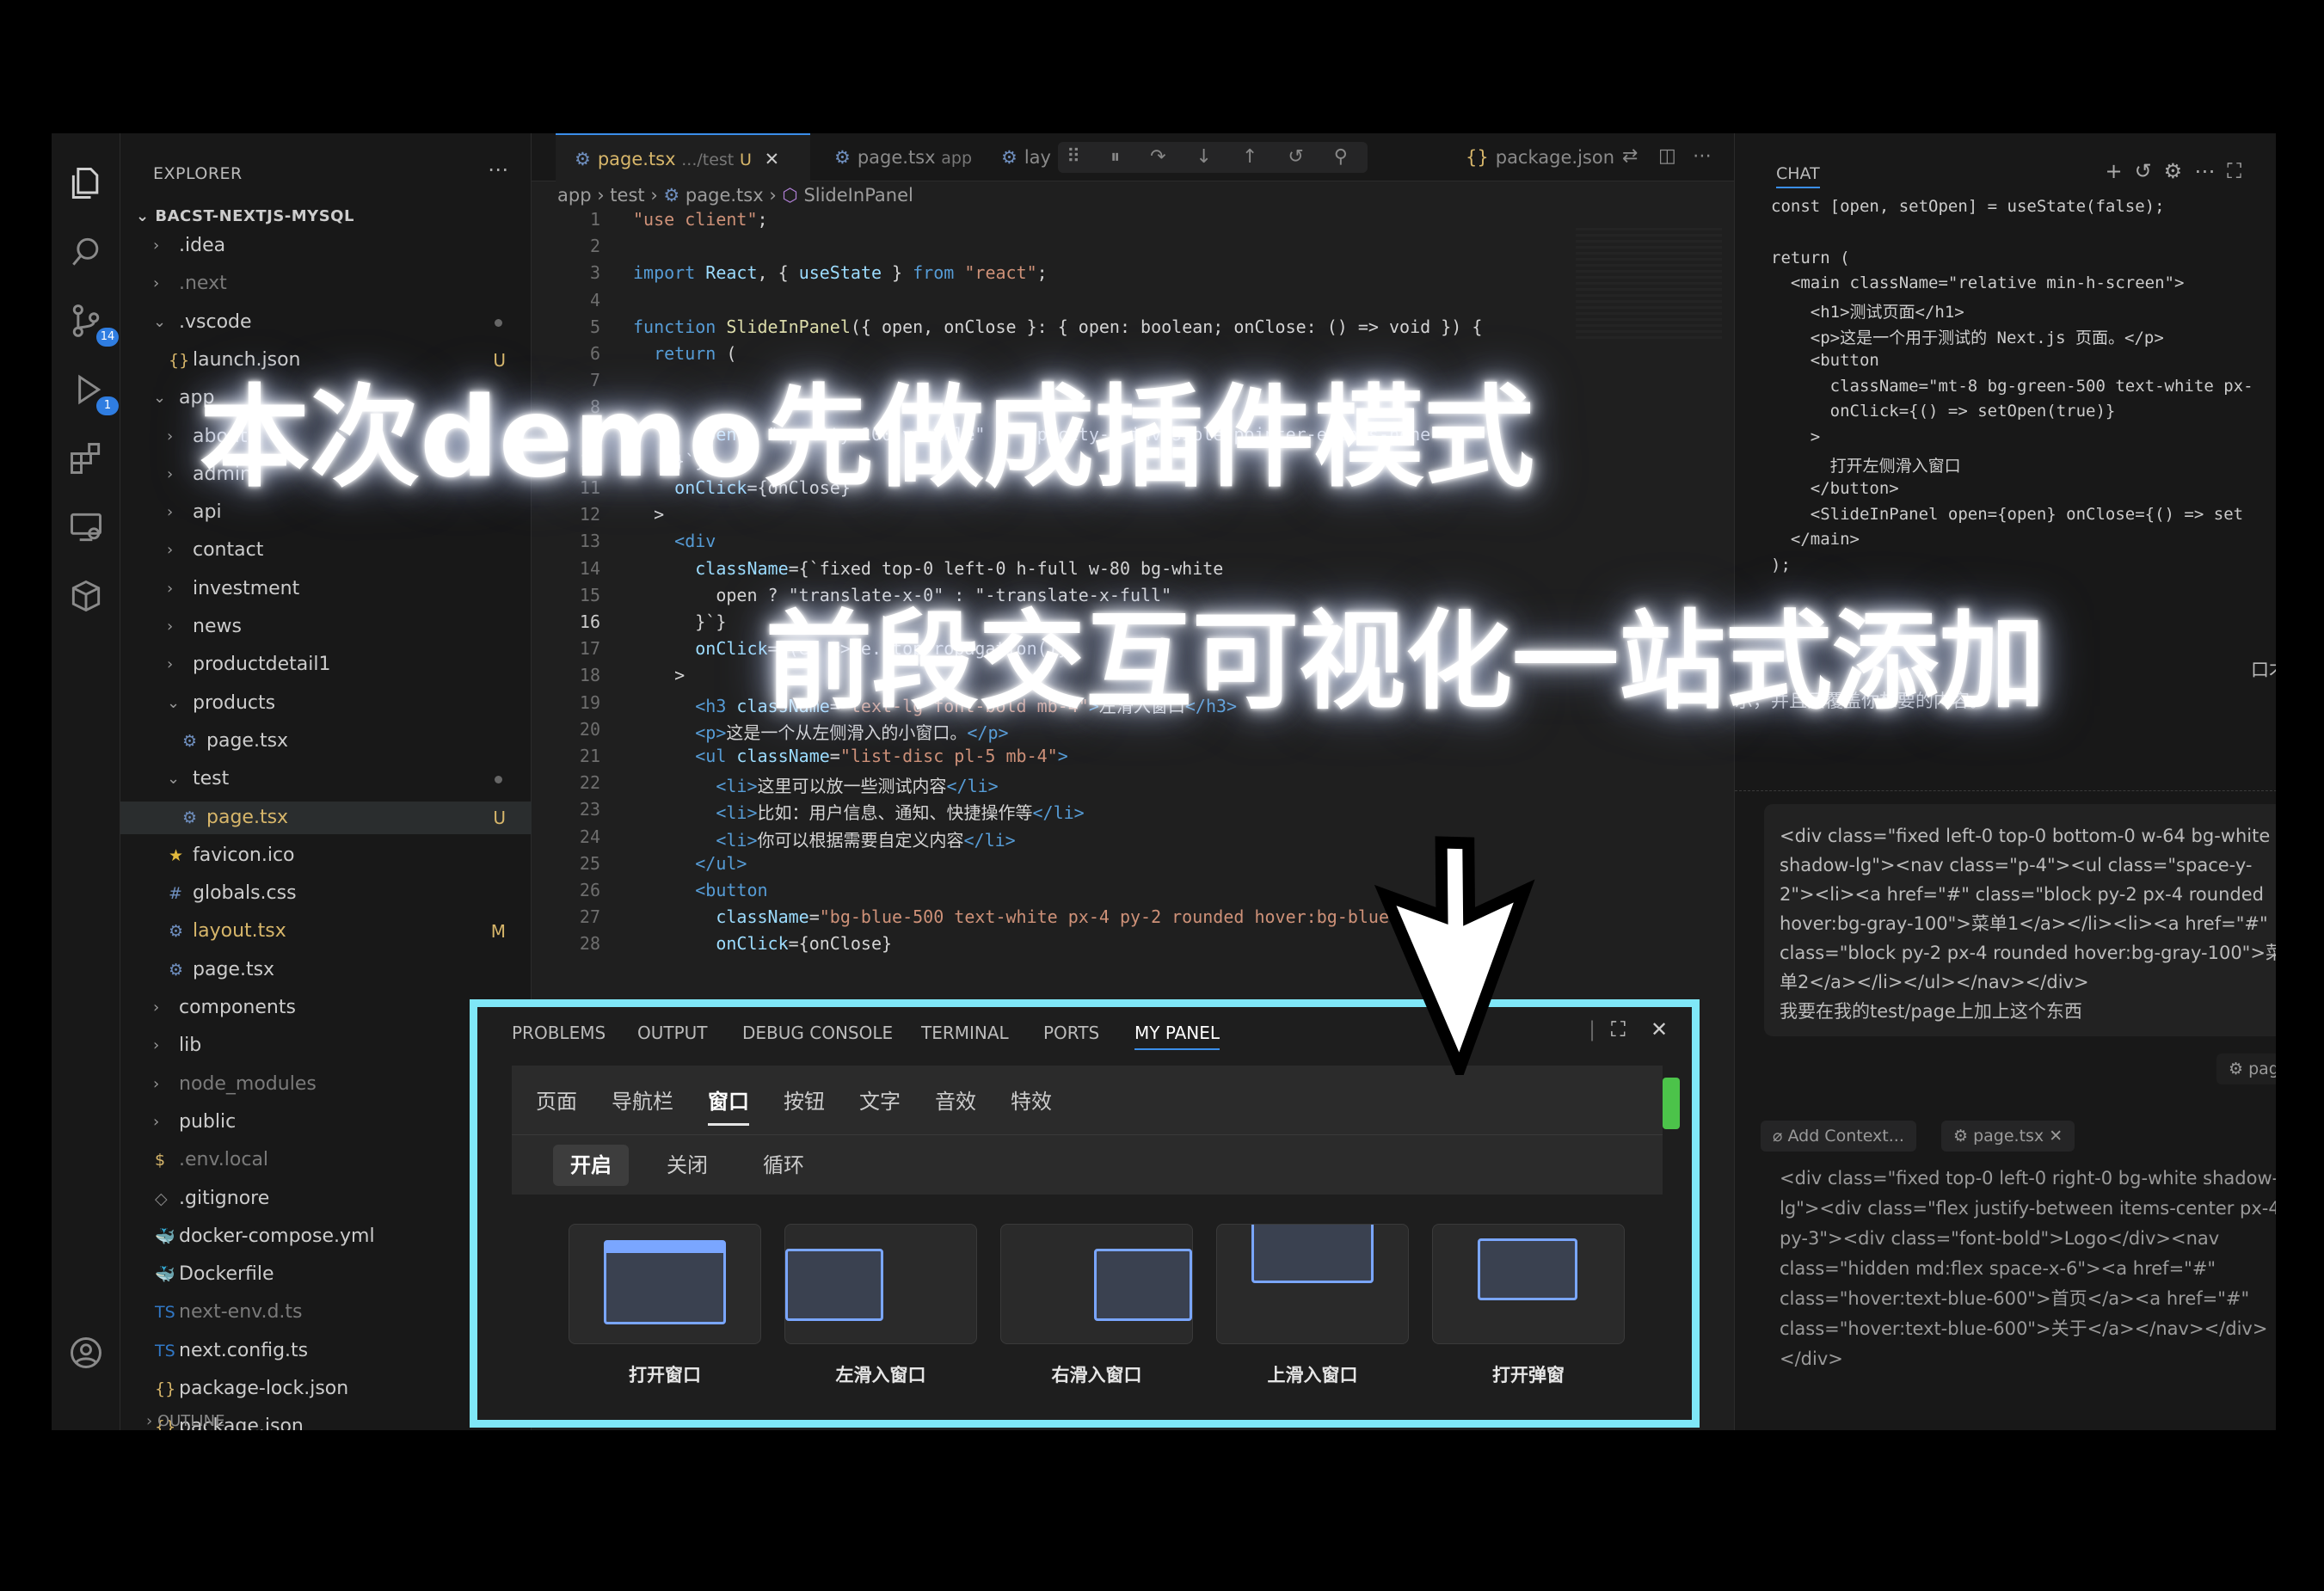  What do you see at coordinates (1071, 1033) in the screenshot?
I see `tab-ports: PORTS` at bounding box center [1071, 1033].